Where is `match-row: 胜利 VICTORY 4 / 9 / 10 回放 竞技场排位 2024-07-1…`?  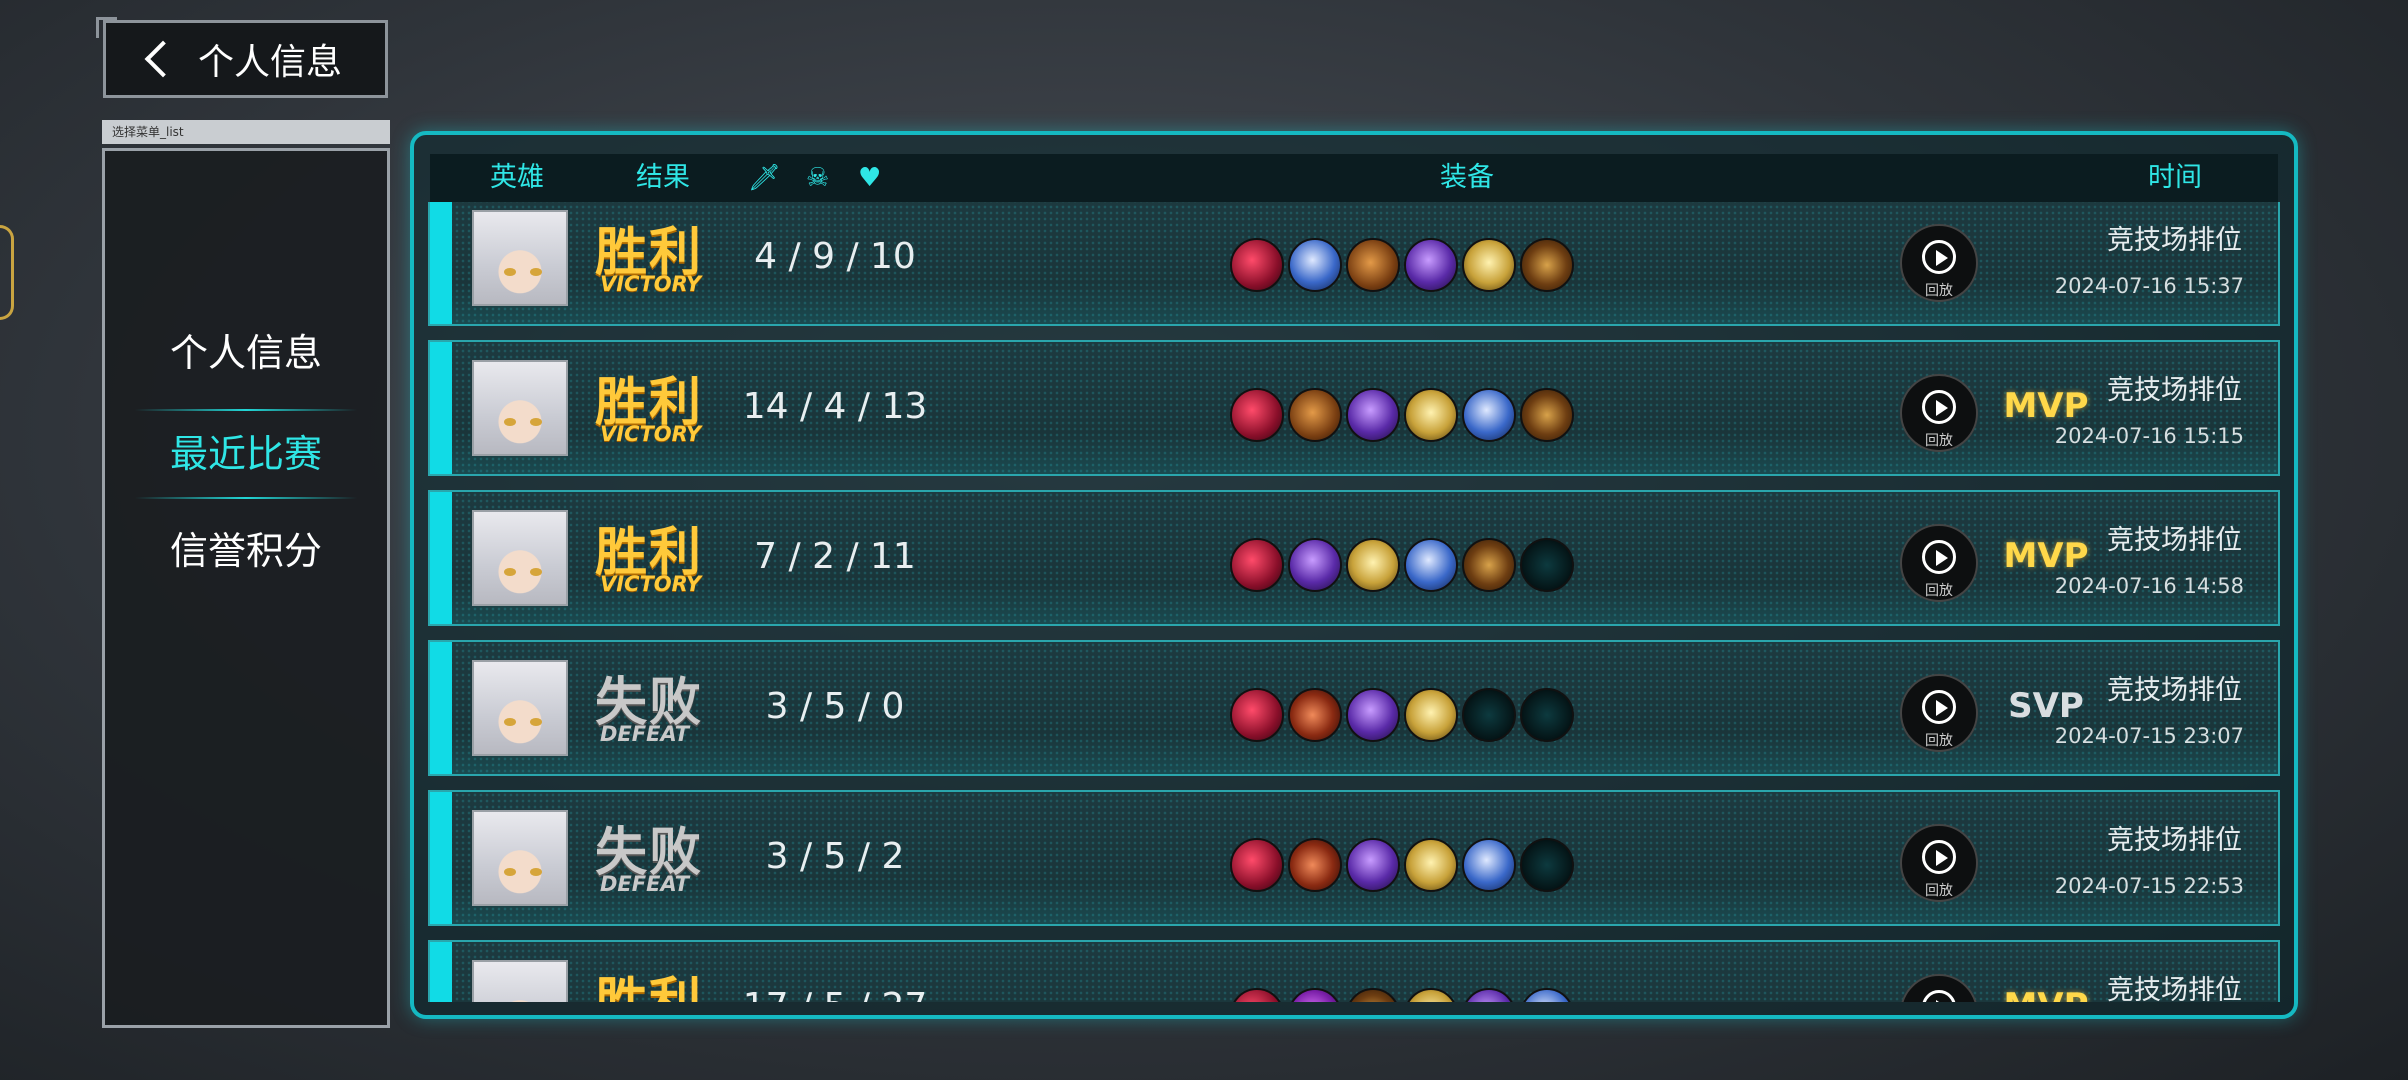 match-row: 胜利 VICTORY 4 / 9 / 10 回放 竞技场排位 2024-07-1… is located at coordinates (1354, 264).